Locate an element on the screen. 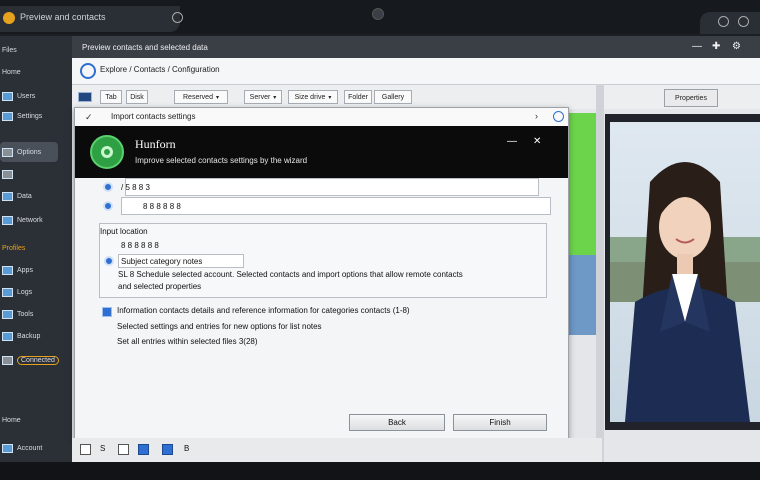  backup-icon is located at coordinates (7, 336).